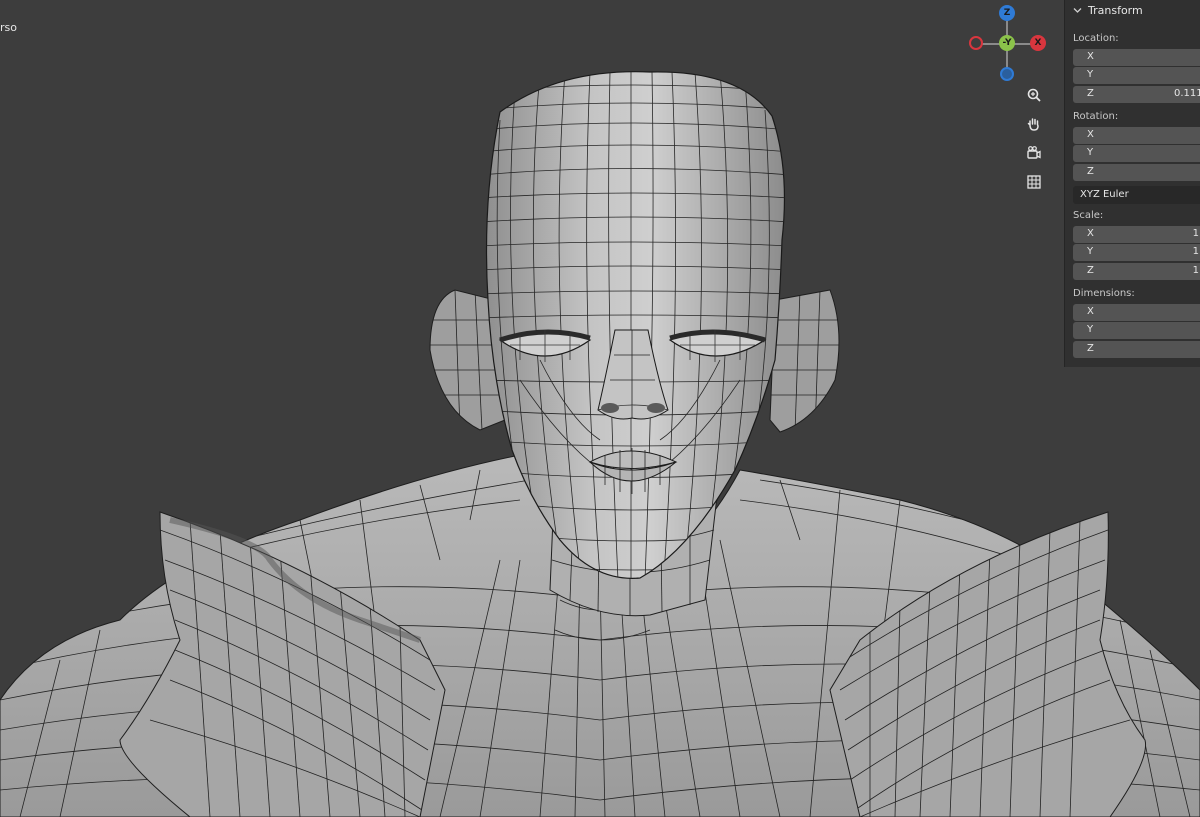  What do you see at coordinates (1096, 38) in the screenshot?
I see `location-label: Location:` at bounding box center [1096, 38].